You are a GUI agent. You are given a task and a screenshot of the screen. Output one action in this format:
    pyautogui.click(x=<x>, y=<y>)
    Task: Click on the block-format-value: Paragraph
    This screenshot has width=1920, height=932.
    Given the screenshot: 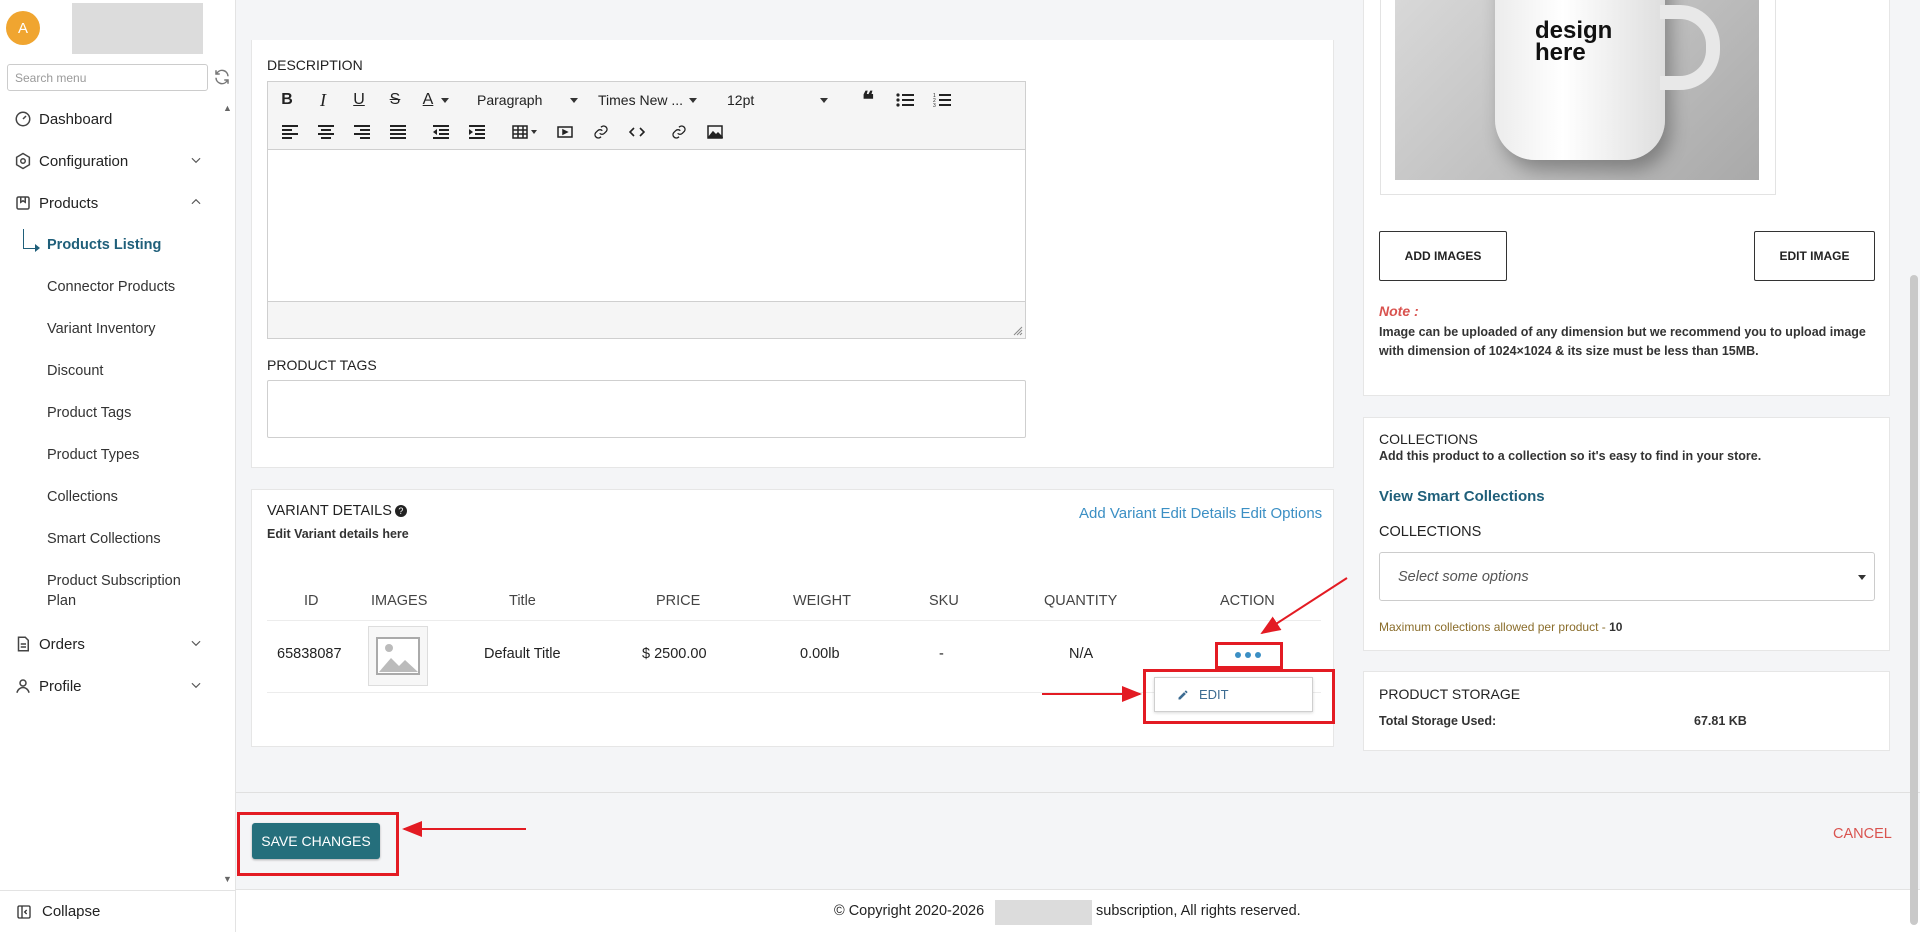 What is the action you would take?
    pyautogui.click(x=510, y=100)
    